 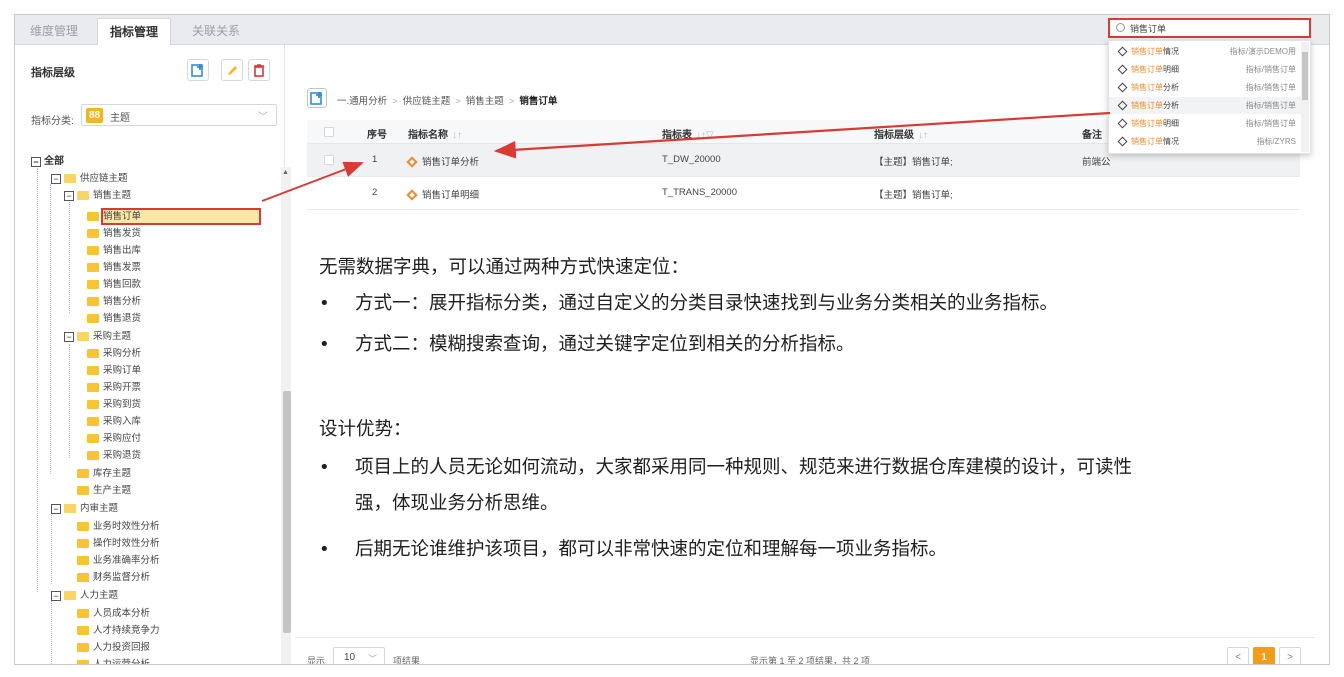 I want to click on breadcrumb-item: 一.通用分析, so click(x=362, y=101).